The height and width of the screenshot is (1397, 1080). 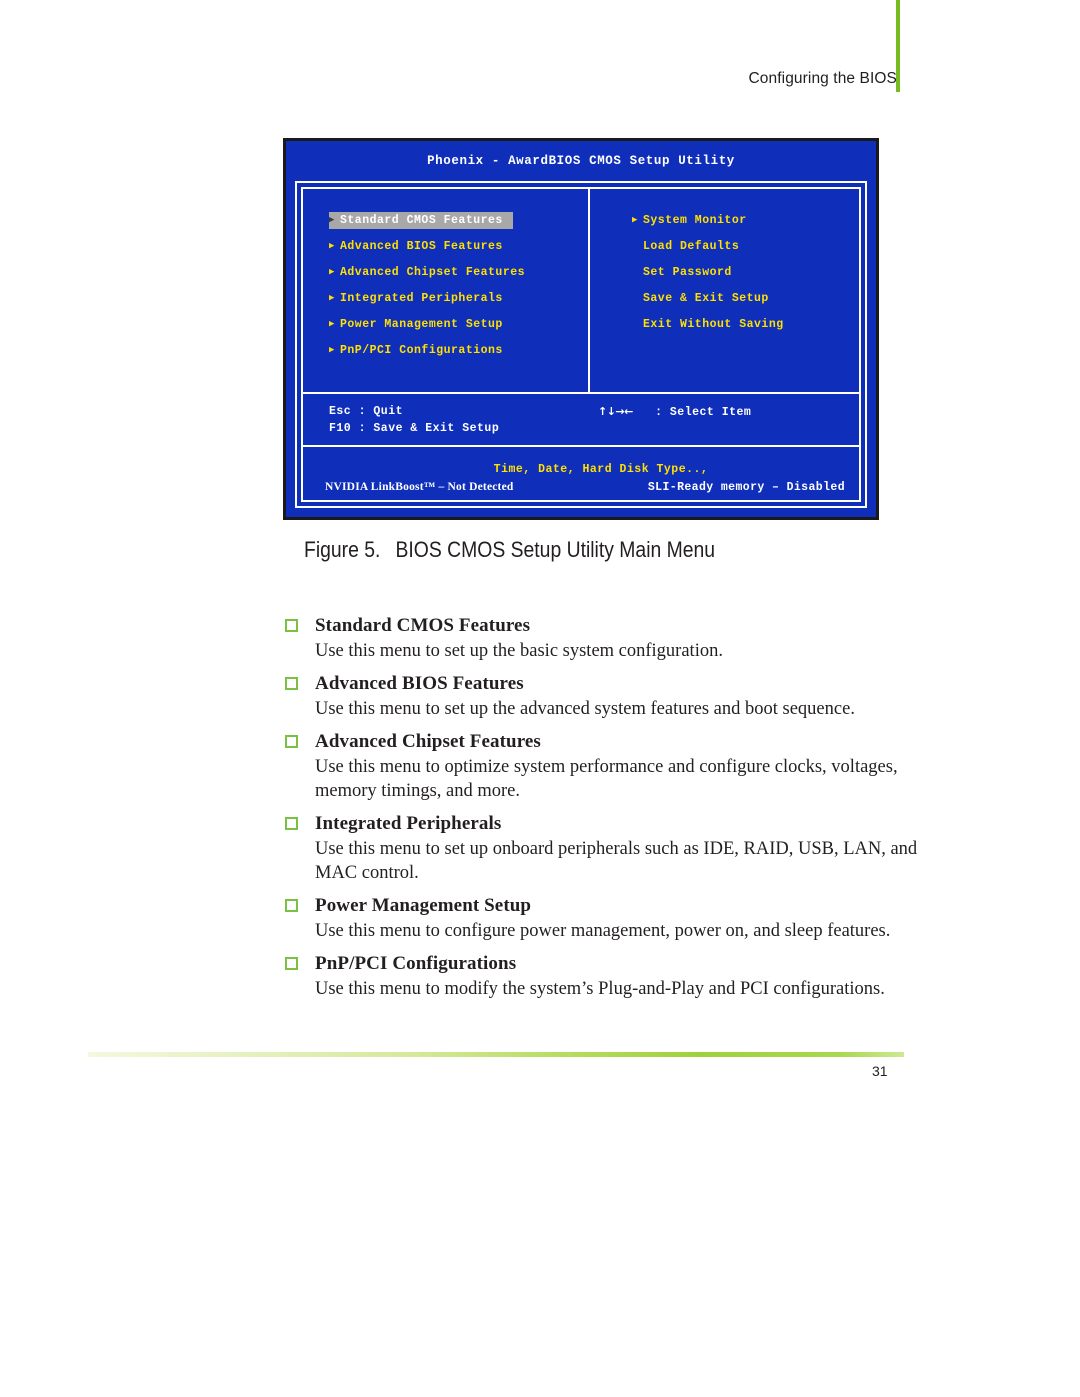 What do you see at coordinates (423, 625) in the screenshot?
I see `entry-title: Standard CMOS Features` at bounding box center [423, 625].